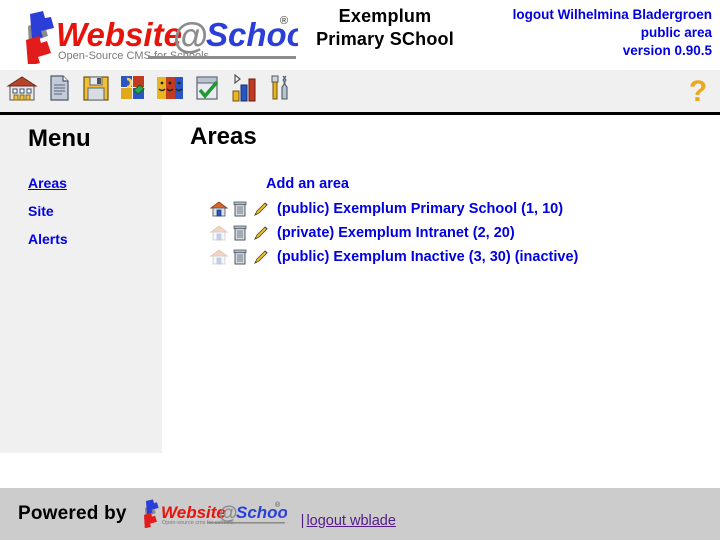 This screenshot has width=720, height=540. What do you see at coordinates (81, 284) in the screenshot?
I see `sidebar: Menu Areas Site Alerts` at bounding box center [81, 284].